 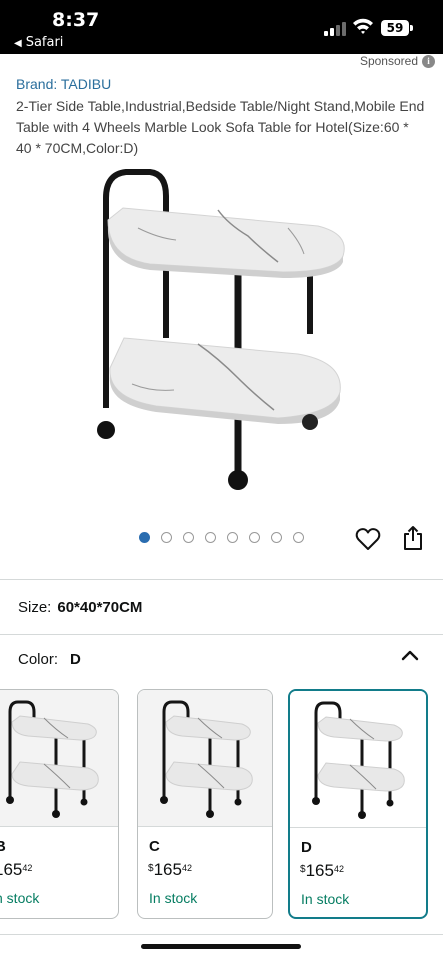 I want to click on color-swatch-d: D $16542 In stock, so click(x=358, y=804).